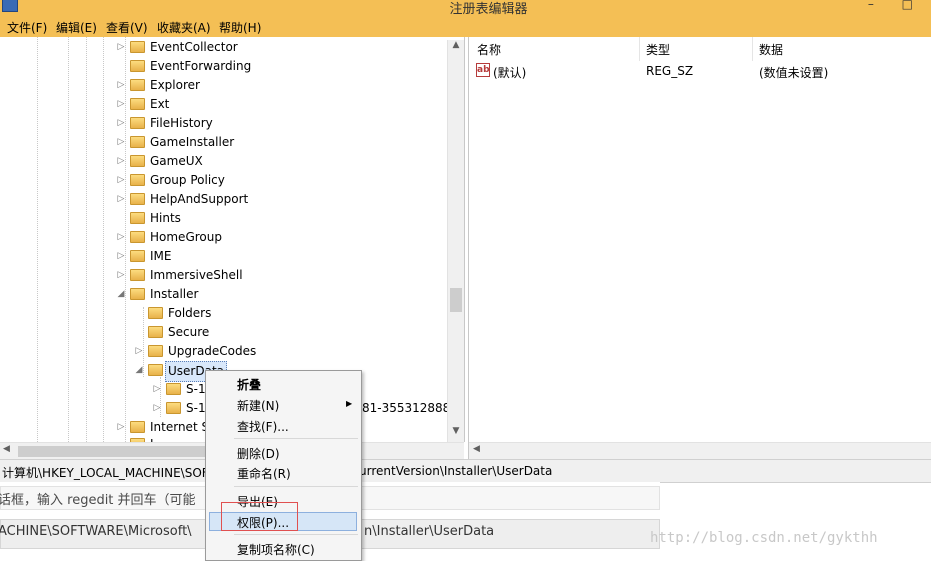 The height and width of the screenshot is (561, 931). I want to click on tree-node-label: Folders, so click(190, 313).